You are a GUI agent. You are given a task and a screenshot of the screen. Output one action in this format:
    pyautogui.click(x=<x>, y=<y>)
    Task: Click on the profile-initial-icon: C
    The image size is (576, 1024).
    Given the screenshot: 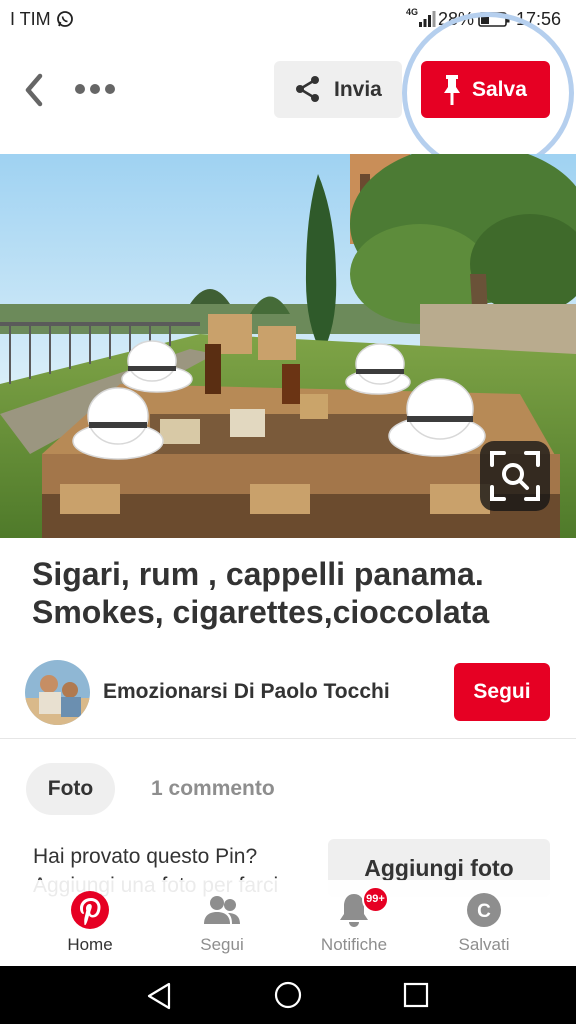 What is the action you would take?
    pyautogui.click(x=484, y=910)
    